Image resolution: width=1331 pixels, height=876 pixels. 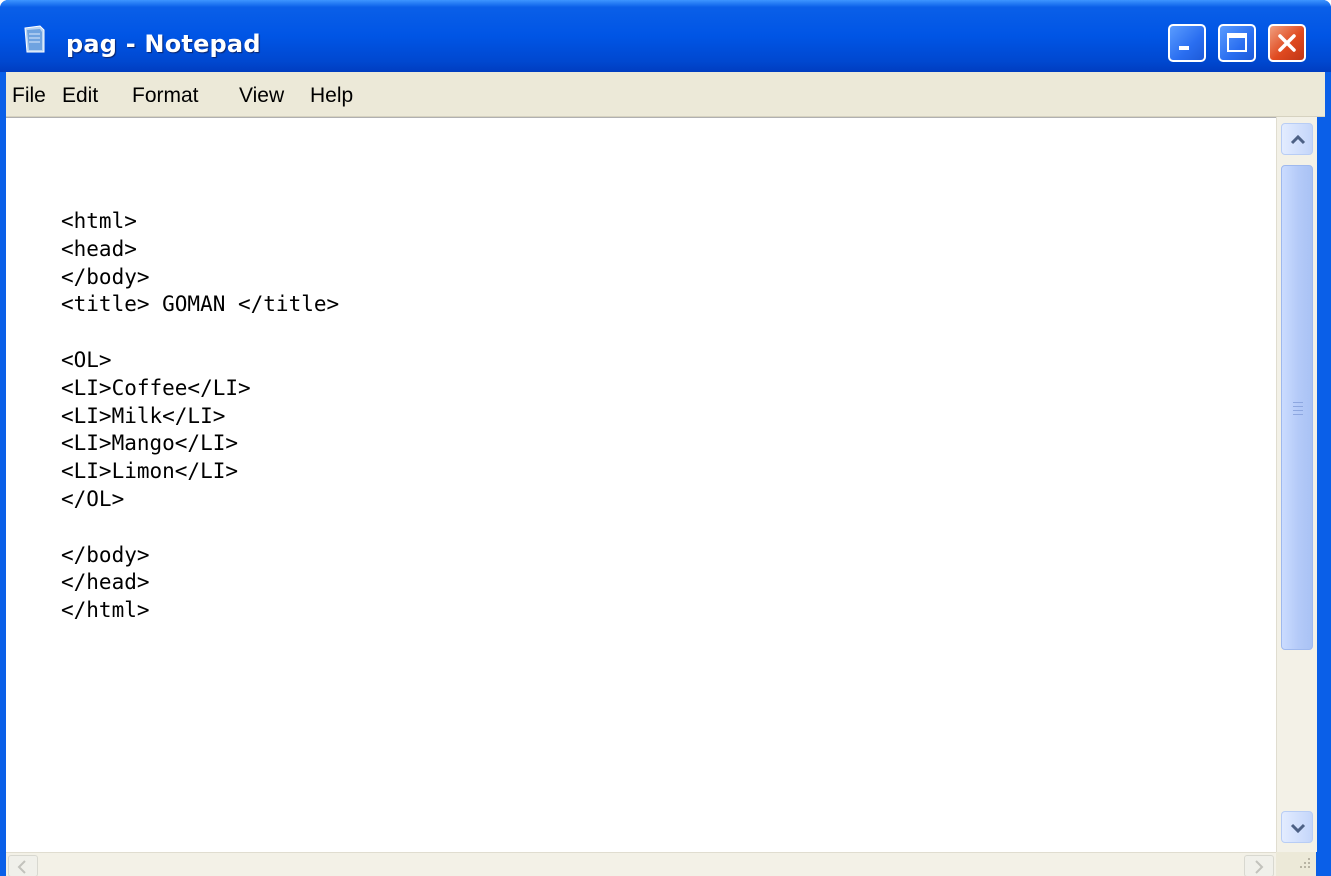 I want to click on menu-bar: File Edit Format View Help, so click(x=665, y=94).